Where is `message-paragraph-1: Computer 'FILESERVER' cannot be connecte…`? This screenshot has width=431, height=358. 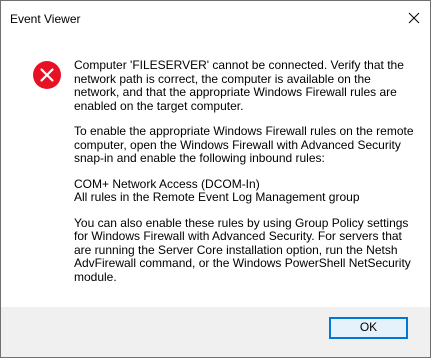
message-paragraph-1: Computer 'FILESERVER' cannot be connecte… is located at coordinates (239, 85).